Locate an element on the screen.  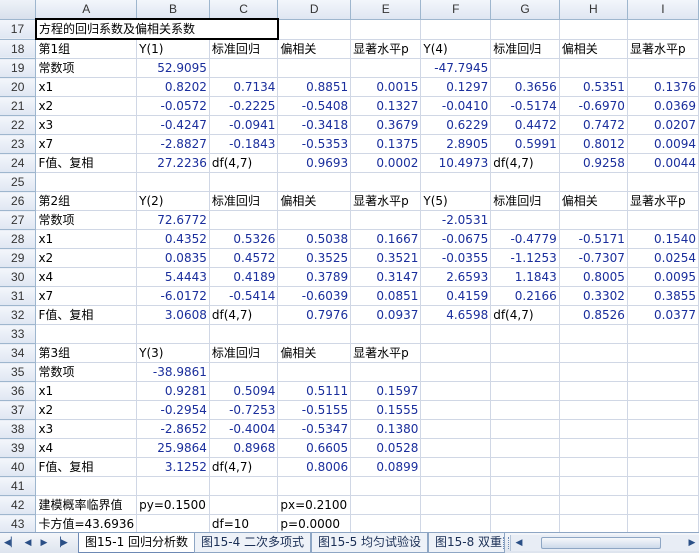
cell: -0.5155 is located at coordinates (314, 410).